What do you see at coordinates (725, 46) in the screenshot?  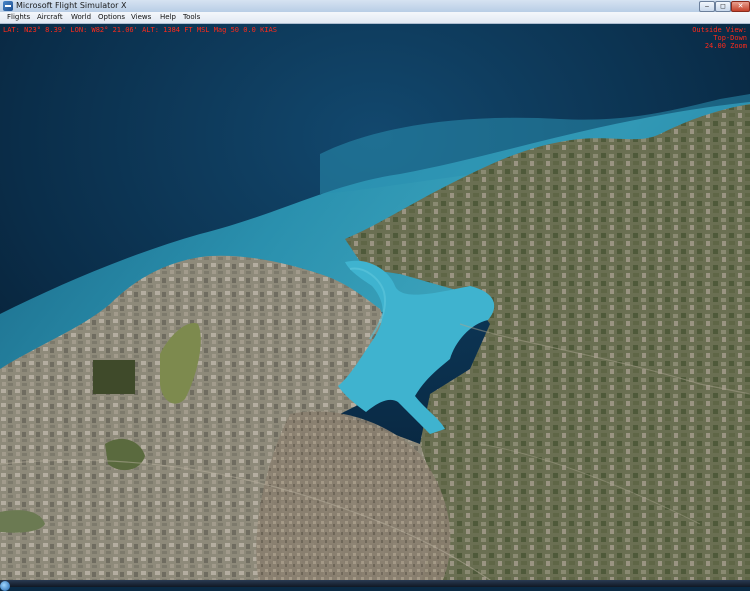 I see `zoom-level-label: 24.00 Zoom` at bounding box center [725, 46].